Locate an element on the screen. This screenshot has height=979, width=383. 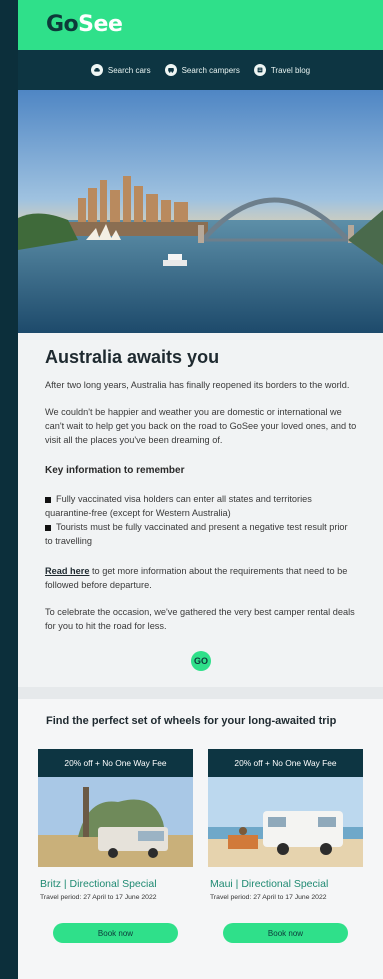
header-bar: GoSee is located at coordinates (200, 25).